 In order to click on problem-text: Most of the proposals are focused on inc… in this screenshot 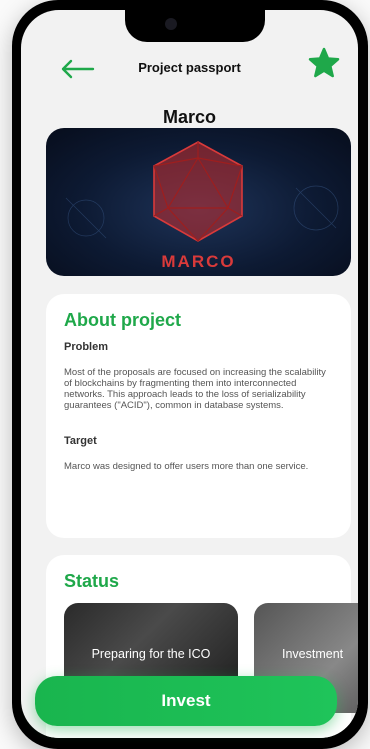, I will do `click(195, 389)`.